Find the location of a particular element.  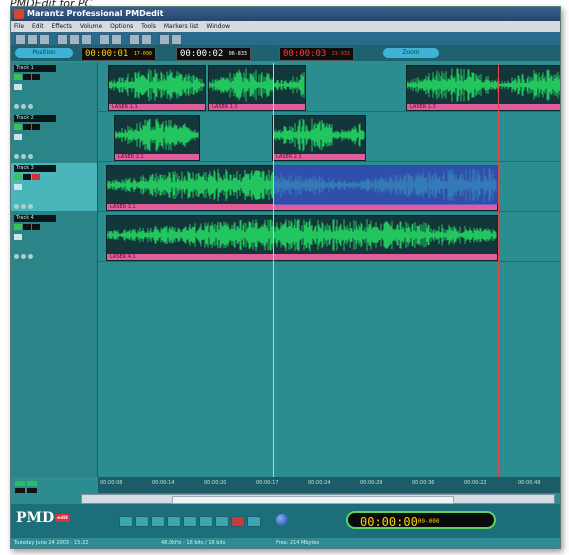

zoom-out-icon is located at coordinates (146, 39).